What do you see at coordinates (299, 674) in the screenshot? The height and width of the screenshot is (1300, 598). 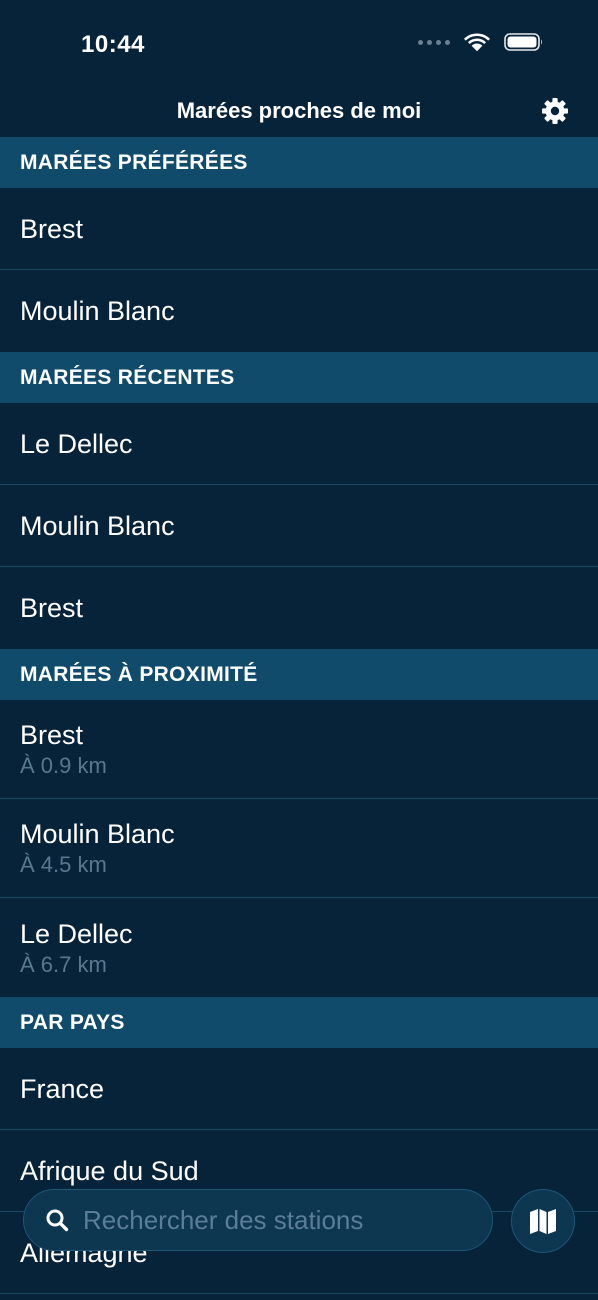 I see `section-header-nearby: MARÉES À PROXIMITÉ` at bounding box center [299, 674].